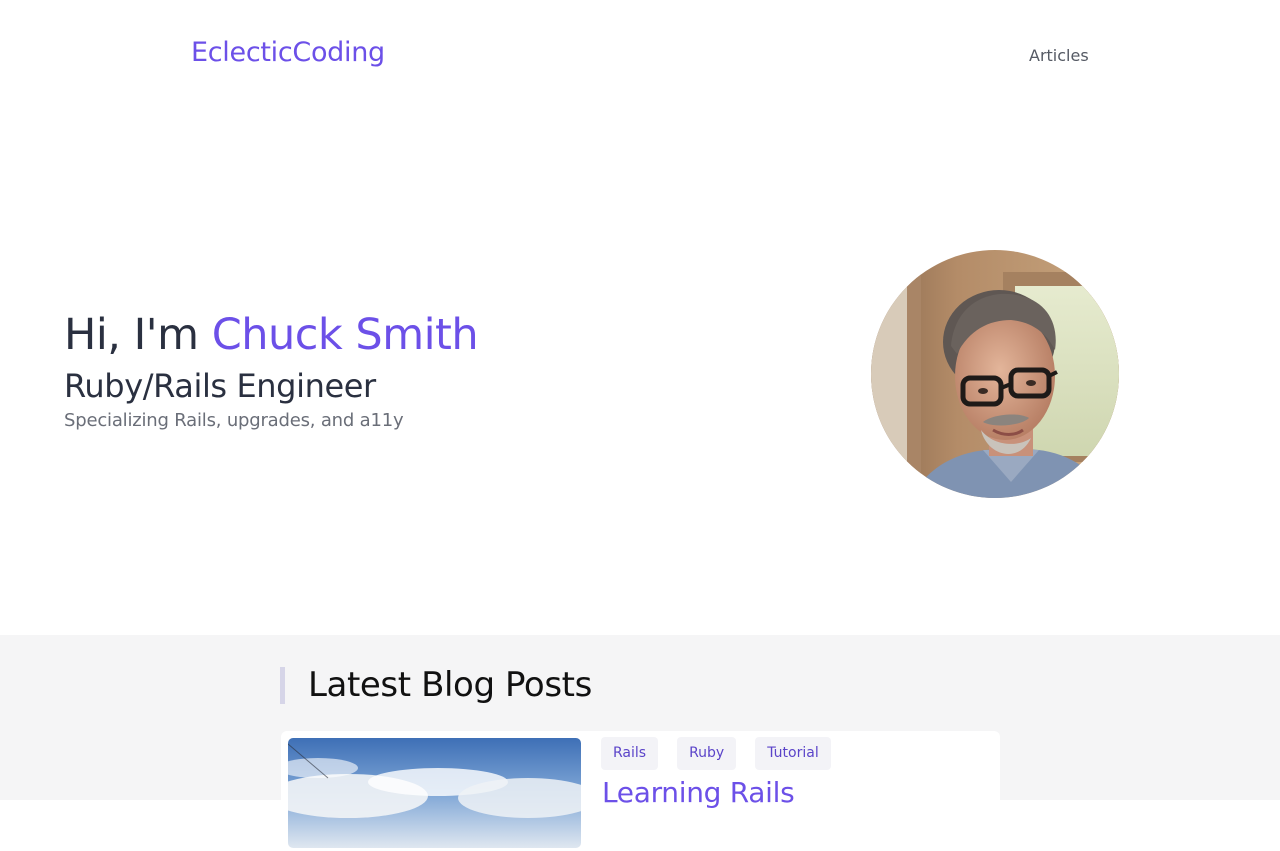 Image resolution: width=1280 pixels, height=851 pixels. I want to click on post-thumbnail-image, so click(434, 793).